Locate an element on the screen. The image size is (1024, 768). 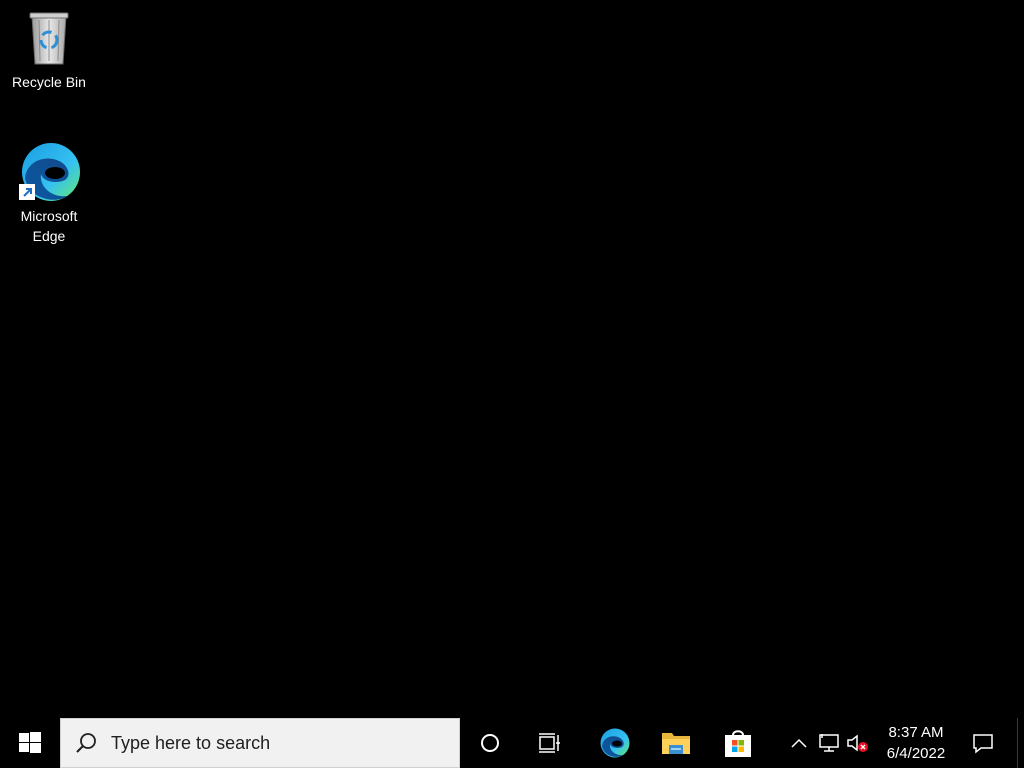
folder-icon is located at coordinates (676, 743).